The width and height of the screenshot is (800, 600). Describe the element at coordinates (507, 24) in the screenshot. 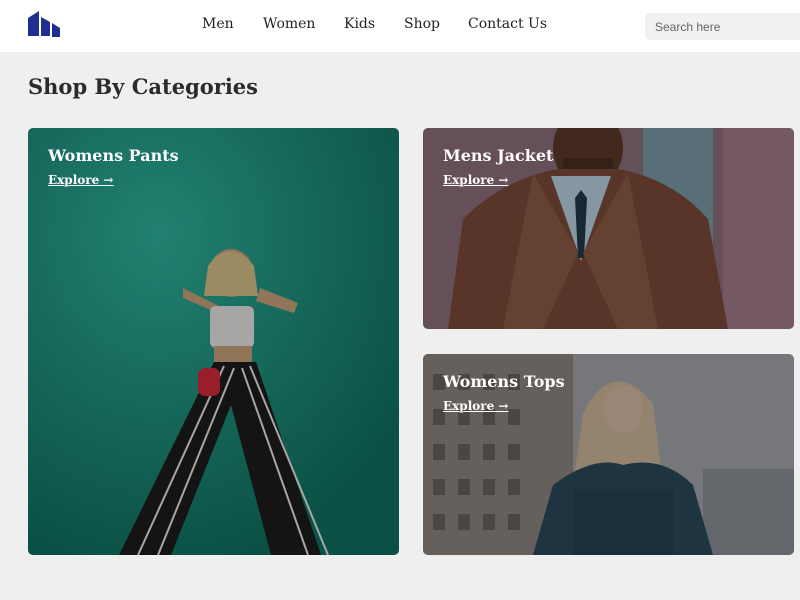

I see `nav-link-contact-us: Contact Us` at that location.